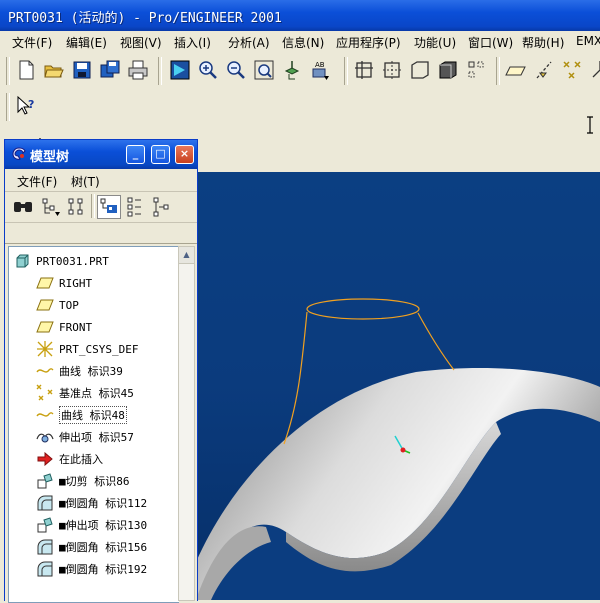 Image resolution: width=600 pixels, height=603 pixels. I want to click on tree-menu-file: 文件(F), so click(37, 181).